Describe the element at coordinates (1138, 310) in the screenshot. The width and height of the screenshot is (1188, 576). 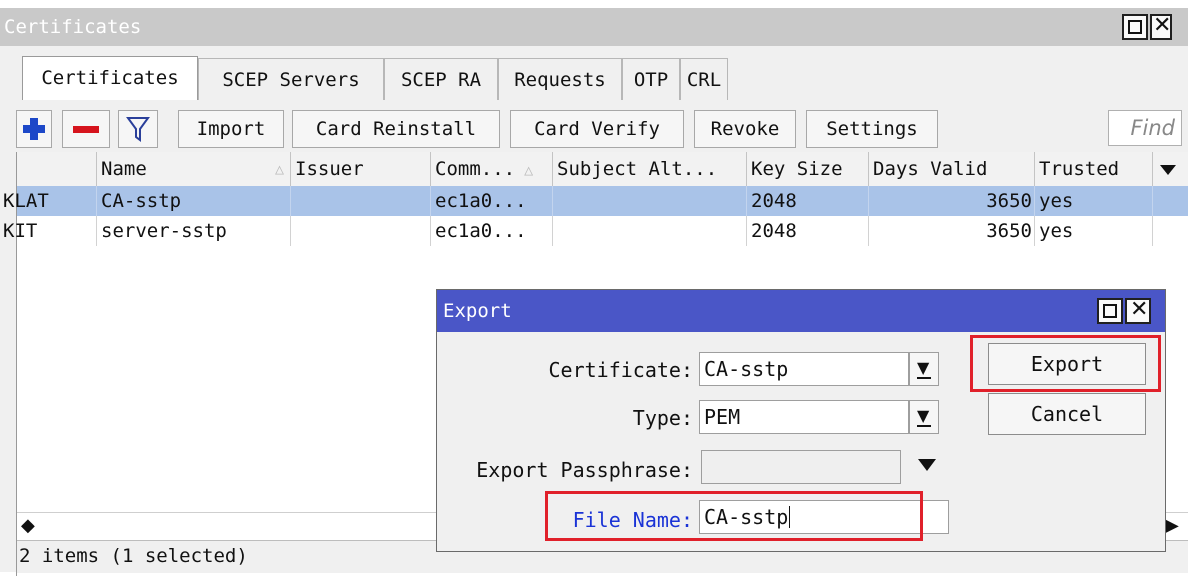
I see `dialog-close-icon: ✕` at that location.